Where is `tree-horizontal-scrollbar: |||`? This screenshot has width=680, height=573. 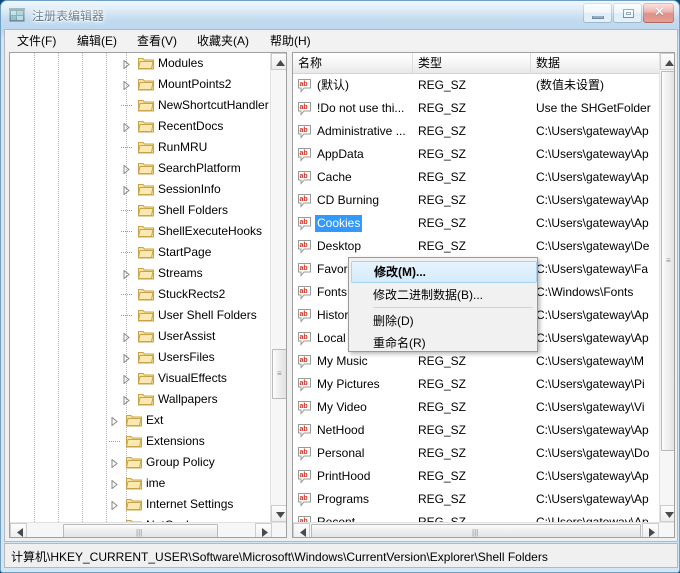 tree-horizontal-scrollbar: ||| is located at coordinates (148, 529).